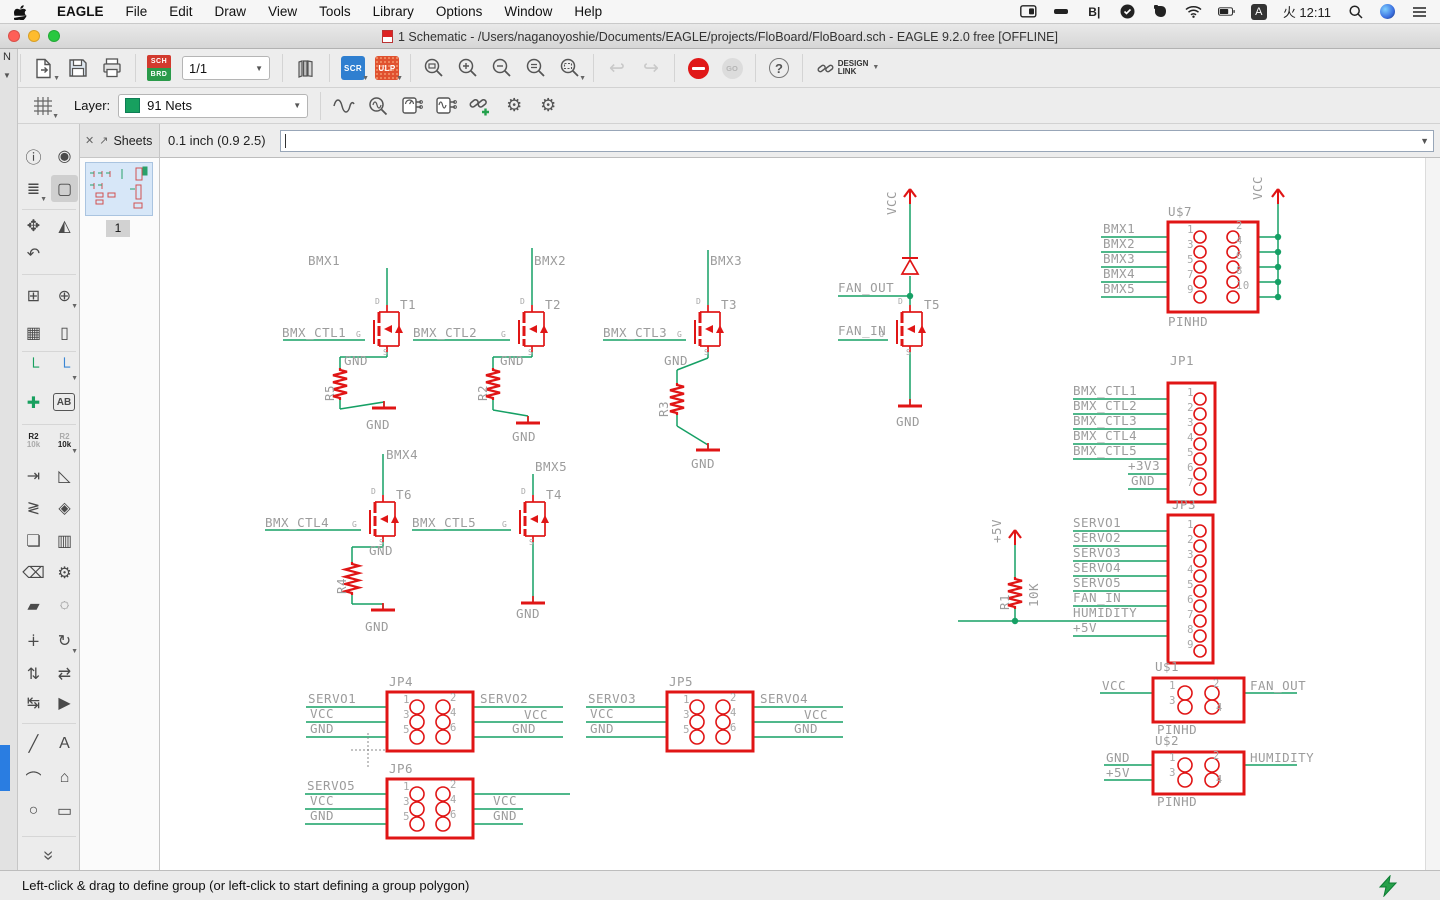  I want to click on command-dropdown-icon: ▼, so click(1424, 141).